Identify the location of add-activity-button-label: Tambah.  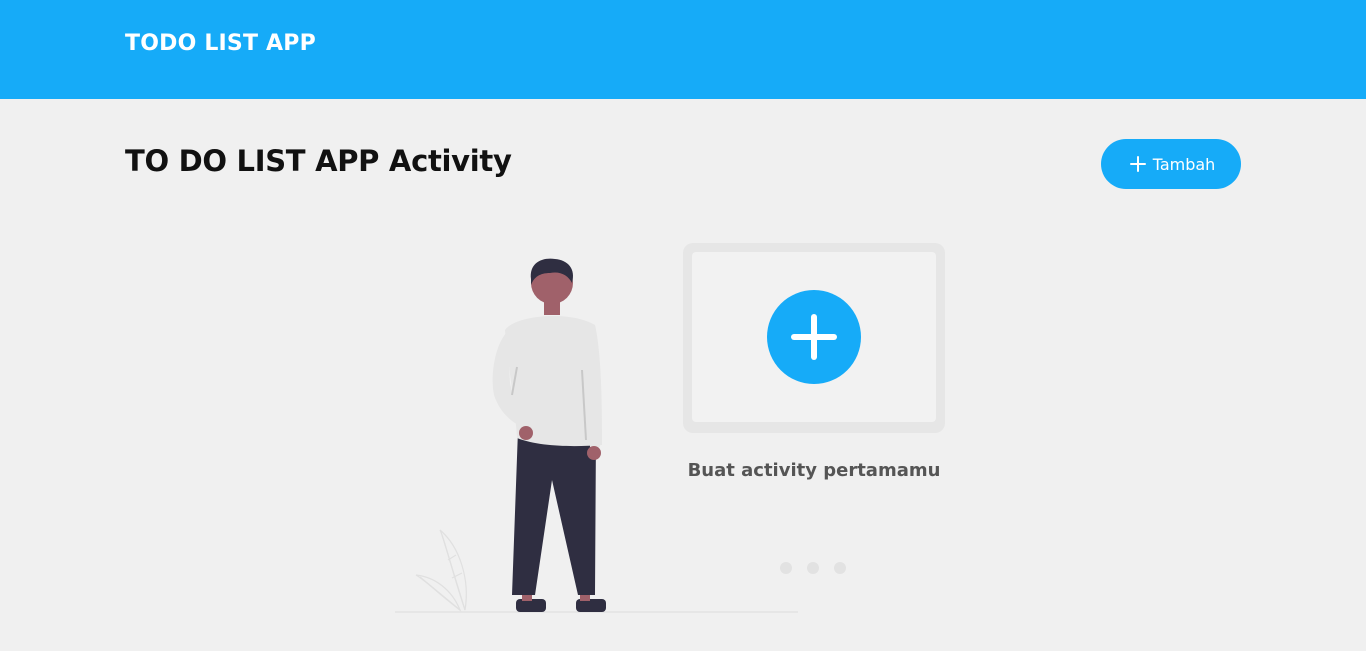
(1184, 164).